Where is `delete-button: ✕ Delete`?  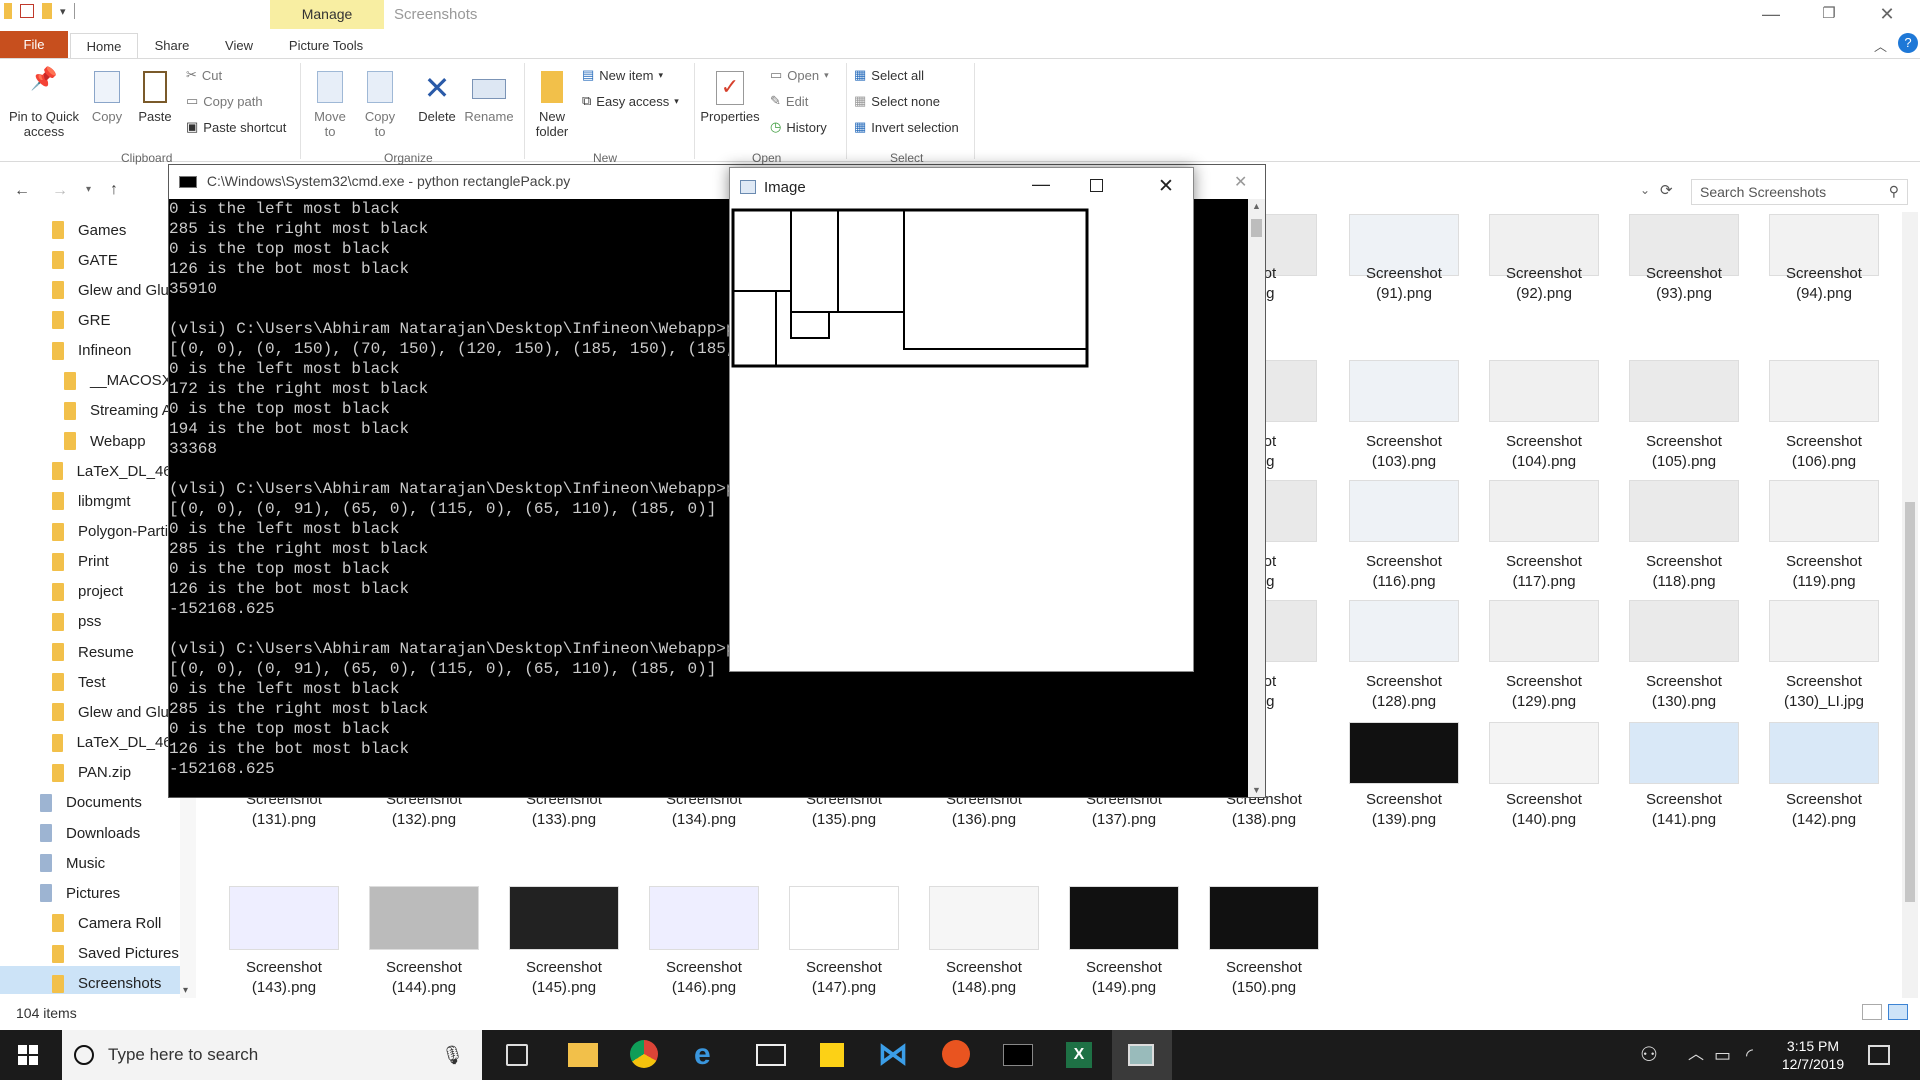 delete-button: ✕ Delete is located at coordinates (437, 97).